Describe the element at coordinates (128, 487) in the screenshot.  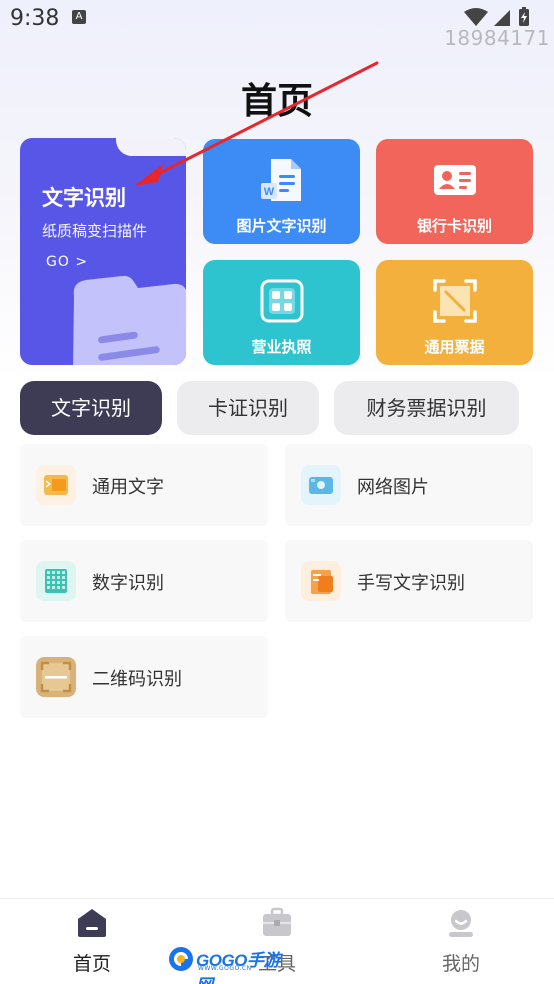
I see `general-text-label: 通用文字` at that location.